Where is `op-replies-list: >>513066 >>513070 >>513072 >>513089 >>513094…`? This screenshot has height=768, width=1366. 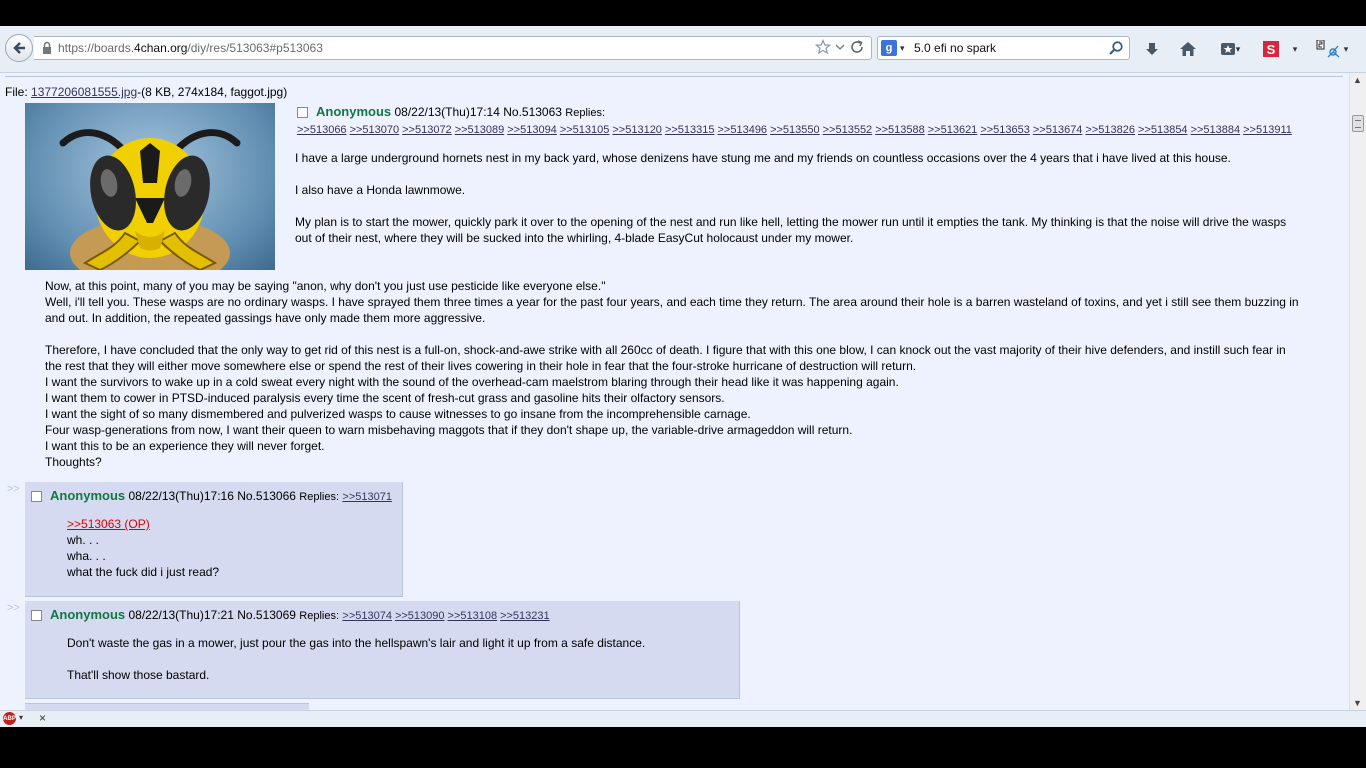 op-replies-list: >>513066 >>513070 >>513072 >>513089 >>513094… is located at coordinates (796, 129).